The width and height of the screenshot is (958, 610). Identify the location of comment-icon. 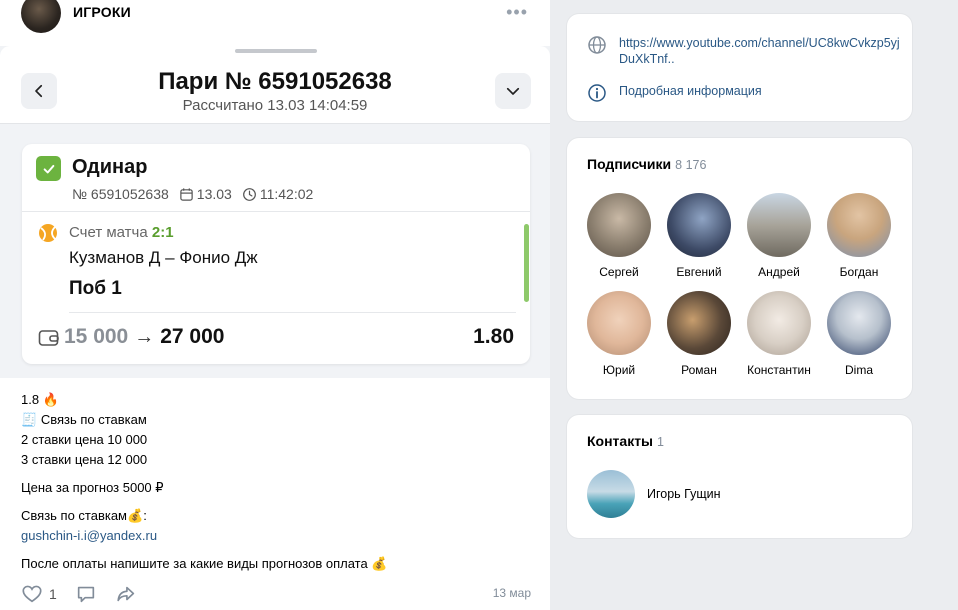
(85, 594).